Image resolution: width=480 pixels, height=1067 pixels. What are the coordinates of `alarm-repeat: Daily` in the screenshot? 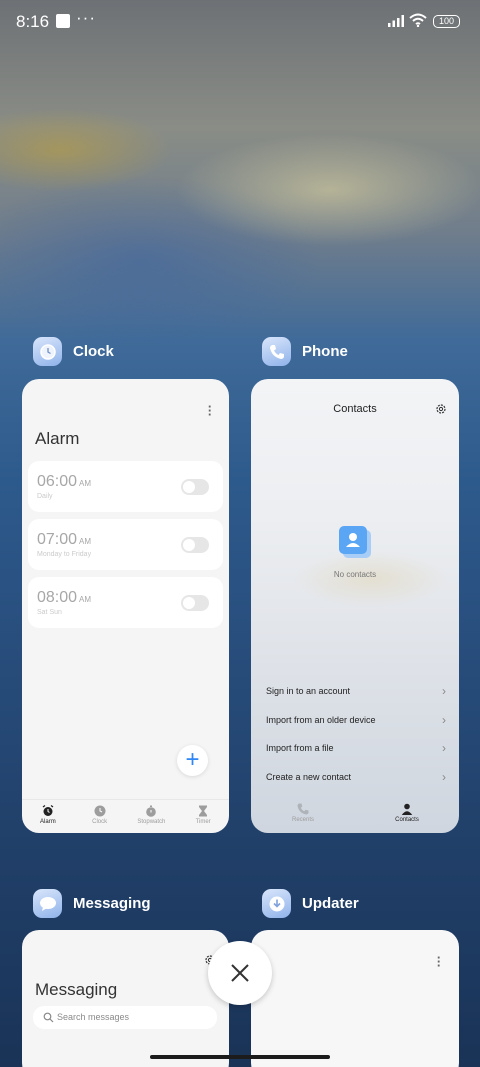 It's located at (45, 496).